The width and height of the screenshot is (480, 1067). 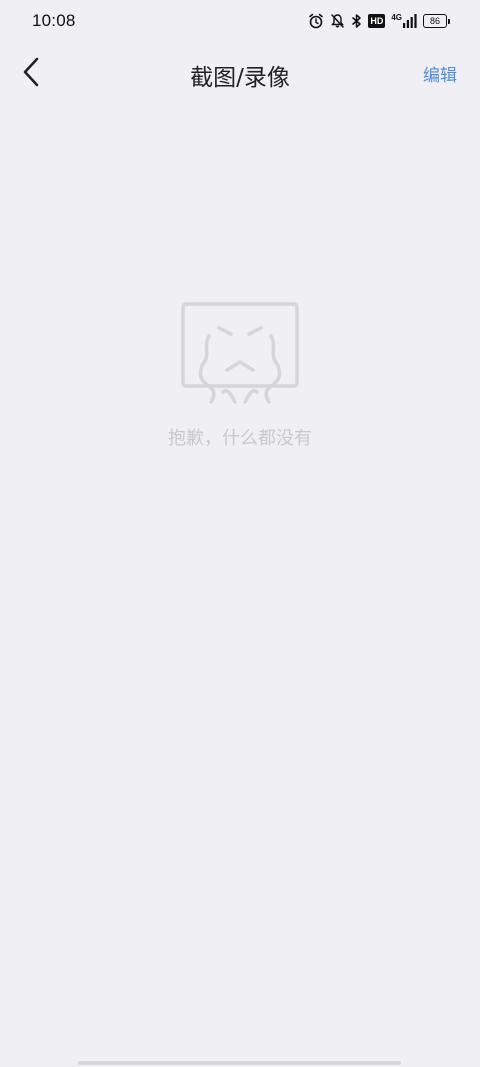 What do you see at coordinates (440, 73) in the screenshot?
I see `edit-button: 编辑` at bounding box center [440, 73].